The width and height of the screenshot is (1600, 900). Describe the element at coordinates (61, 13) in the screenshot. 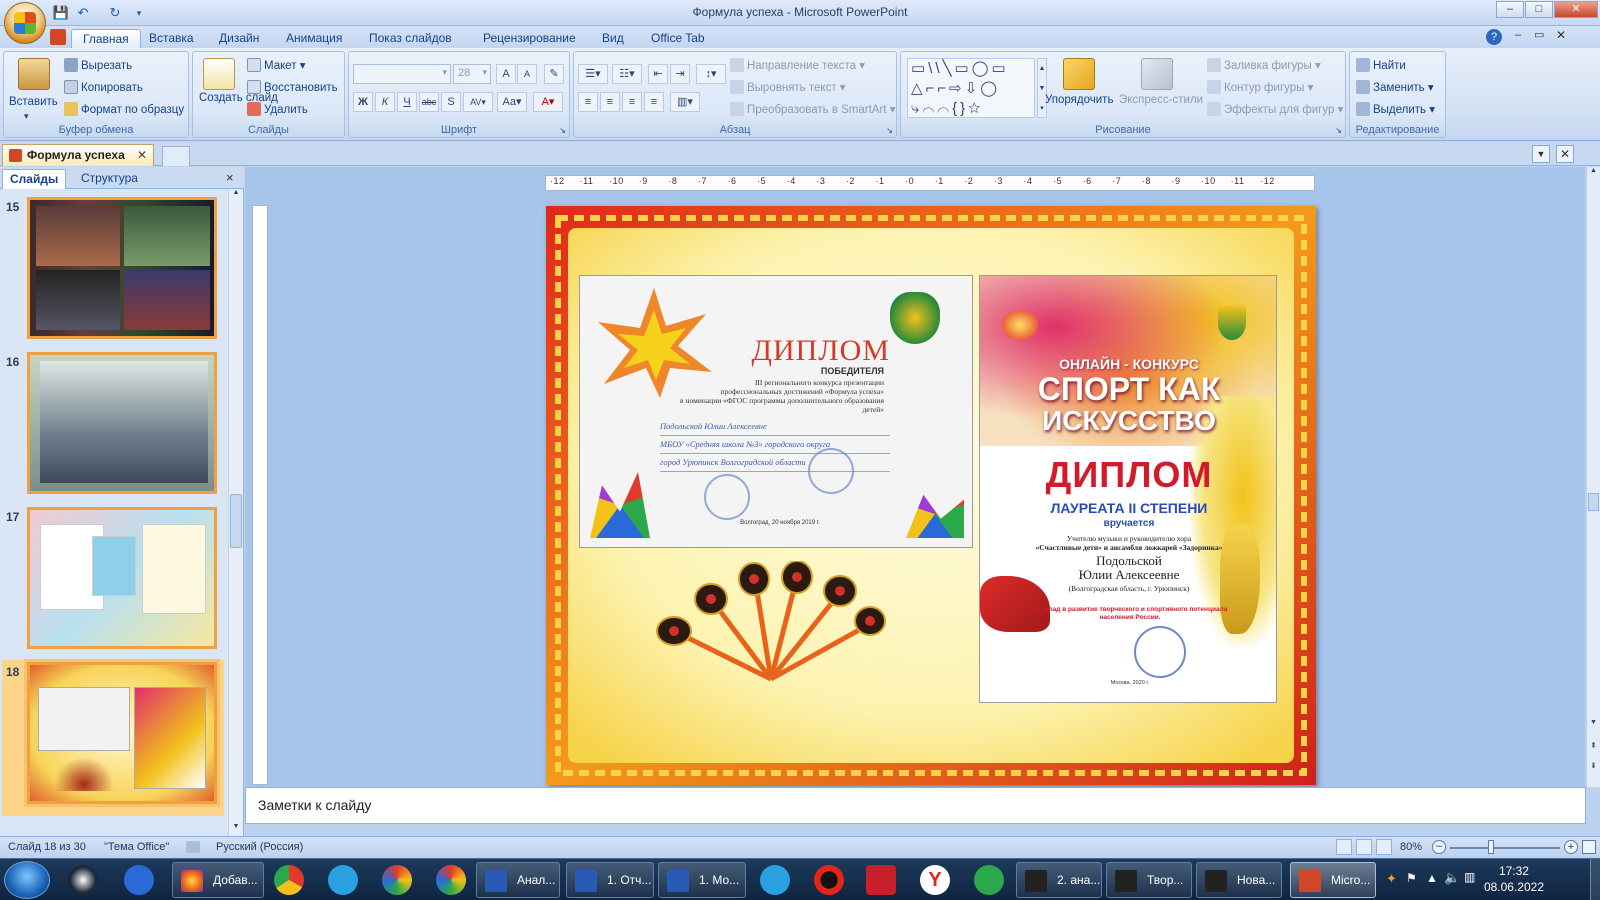

I see `save-icon: 💾` at that location.